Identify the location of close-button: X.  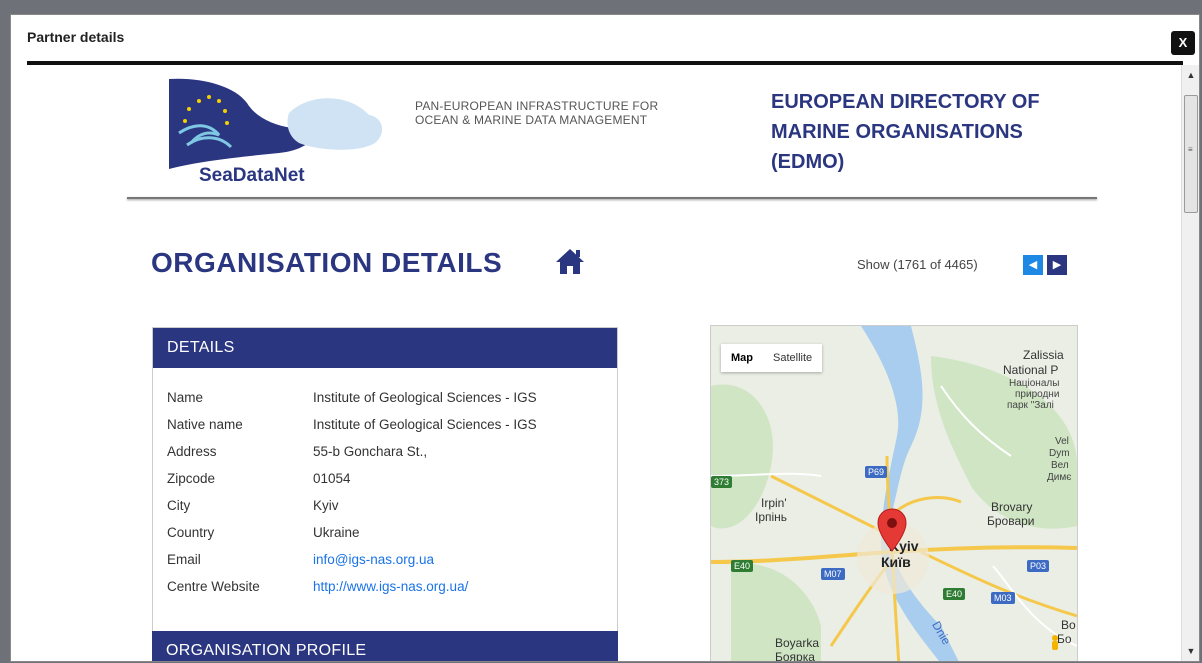
(1183, 43).